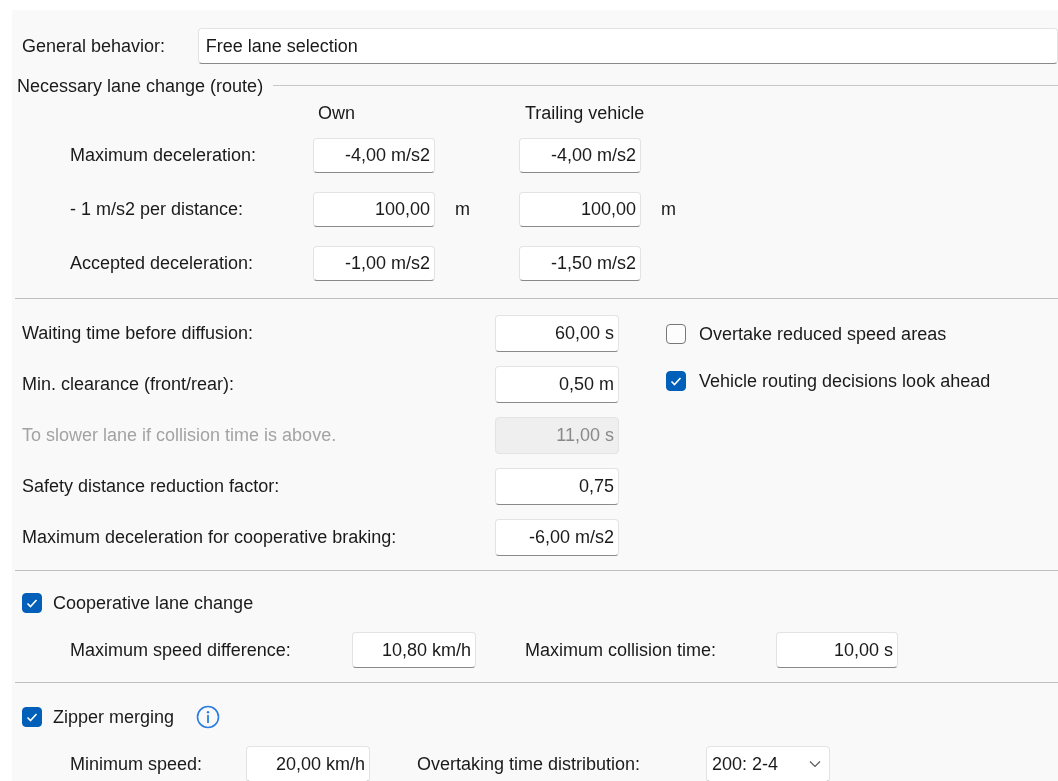 The height and width of the screenshot is (781, 1058). I want to click on field-label: Min. clearance (front/rear):, so click(129, 384).